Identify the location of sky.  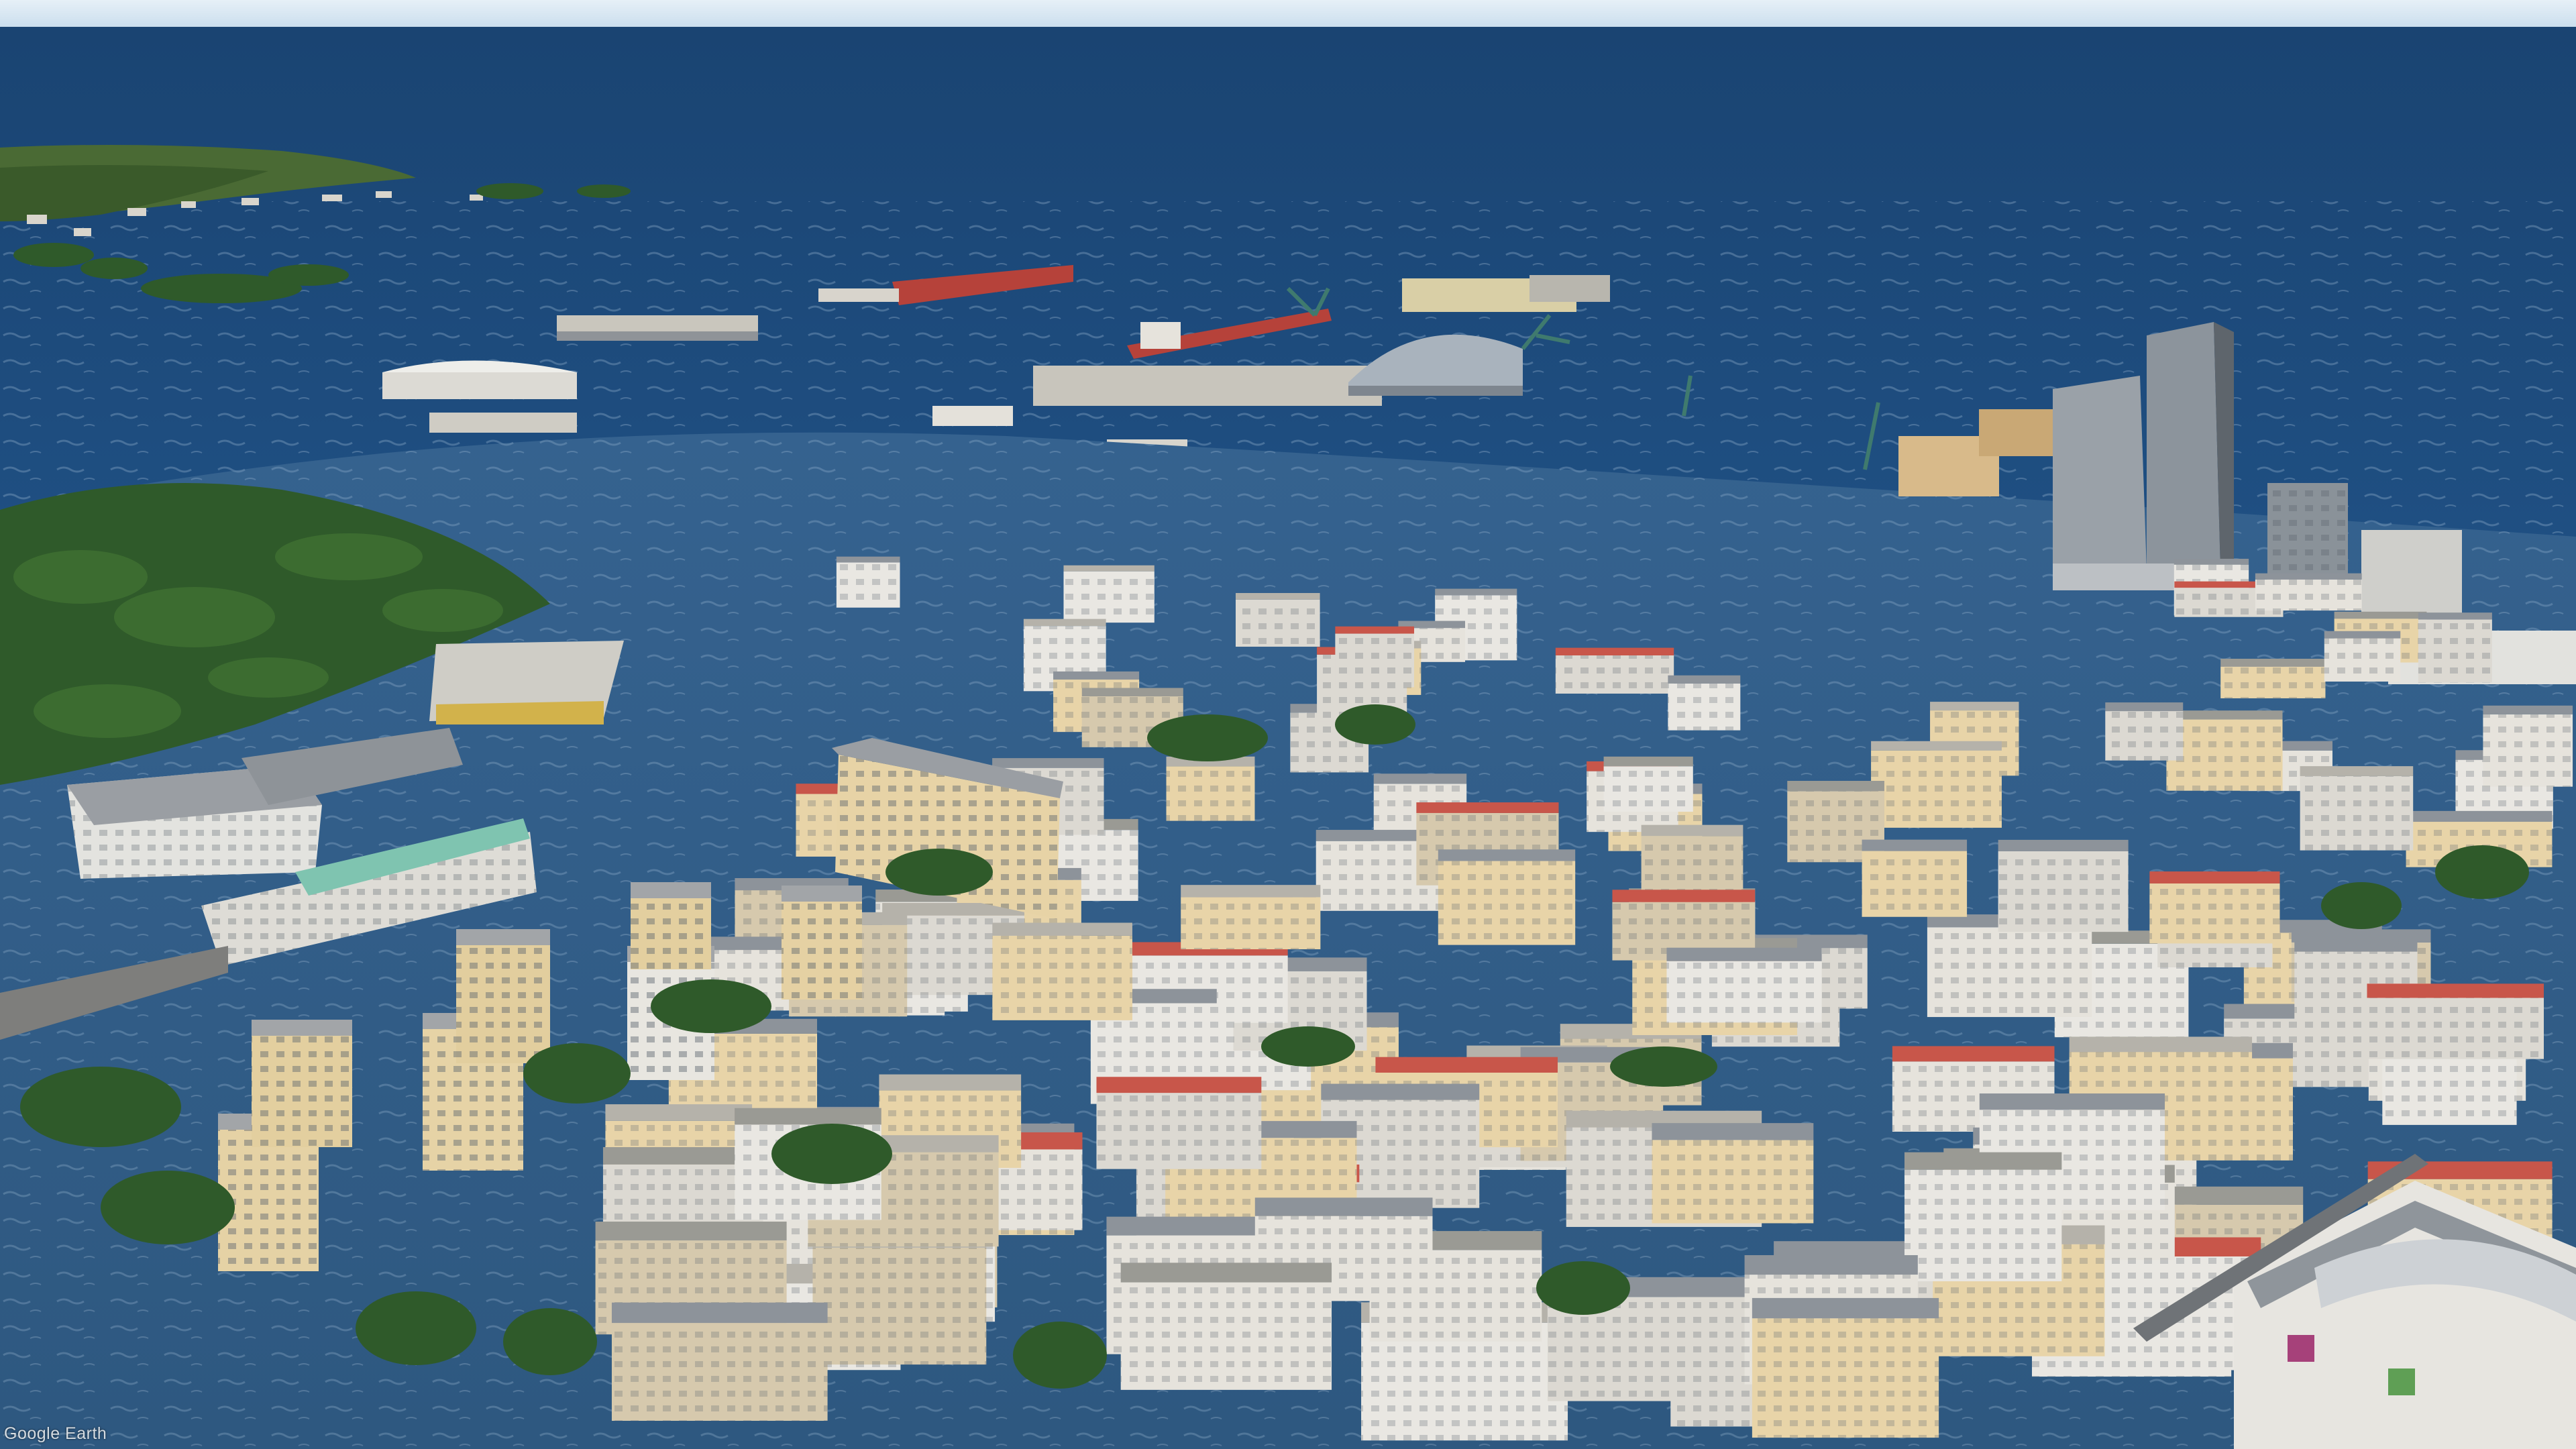
(1288, 15).